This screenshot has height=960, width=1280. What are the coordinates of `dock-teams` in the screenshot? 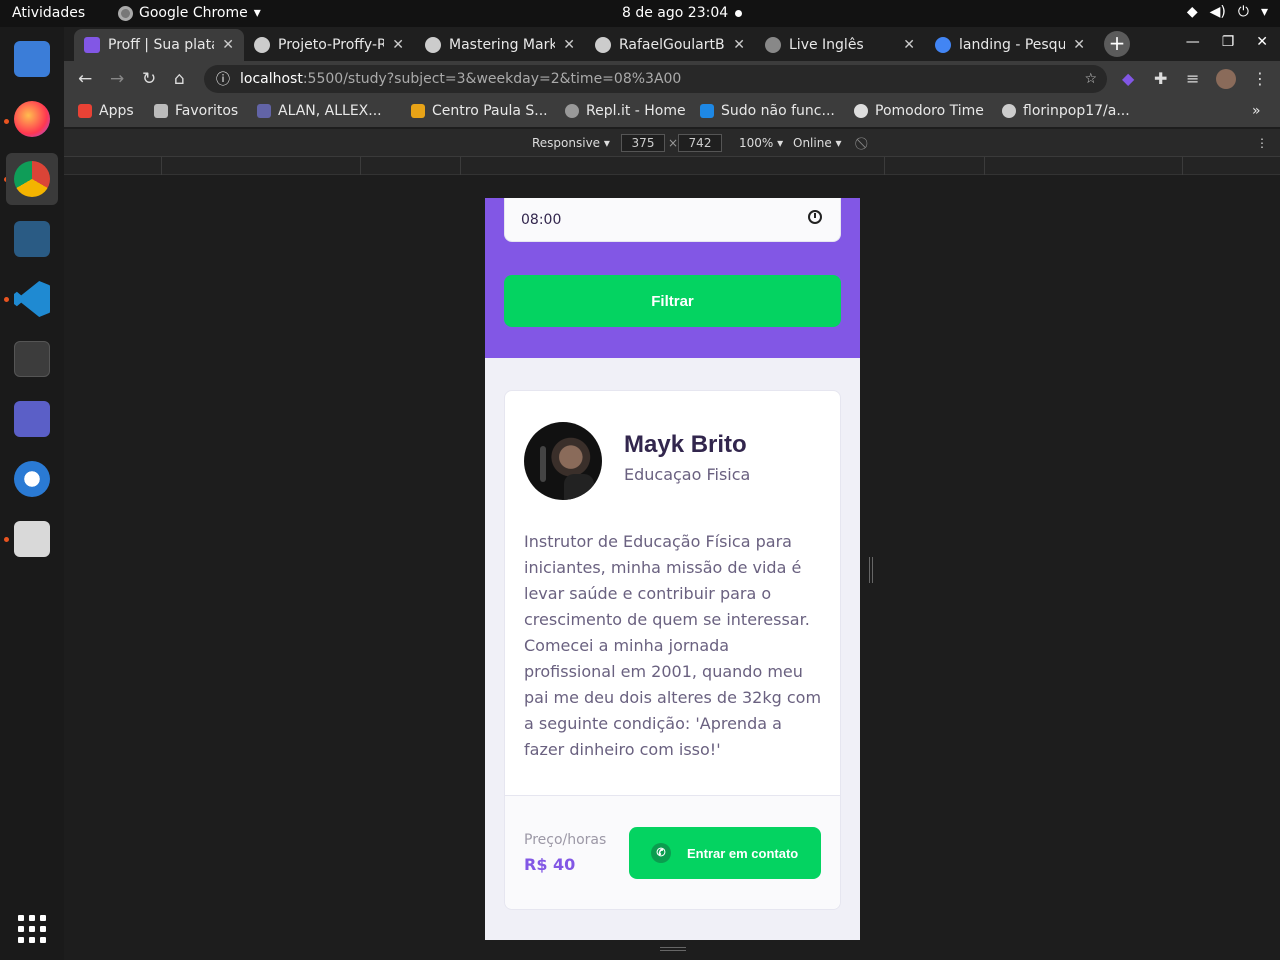 It's located at (32, 419).